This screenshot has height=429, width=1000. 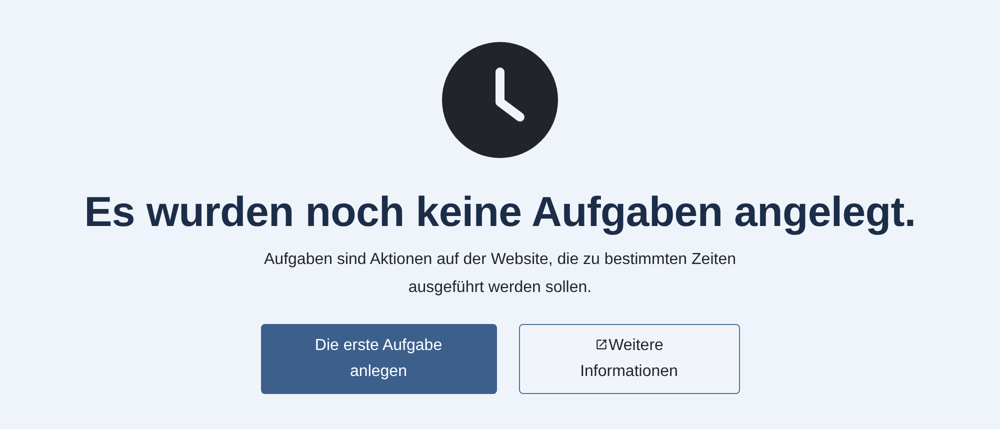 I want to click on heading: Es wurden noch keine Aufgaben angelegt., so click(x=500, y=212).